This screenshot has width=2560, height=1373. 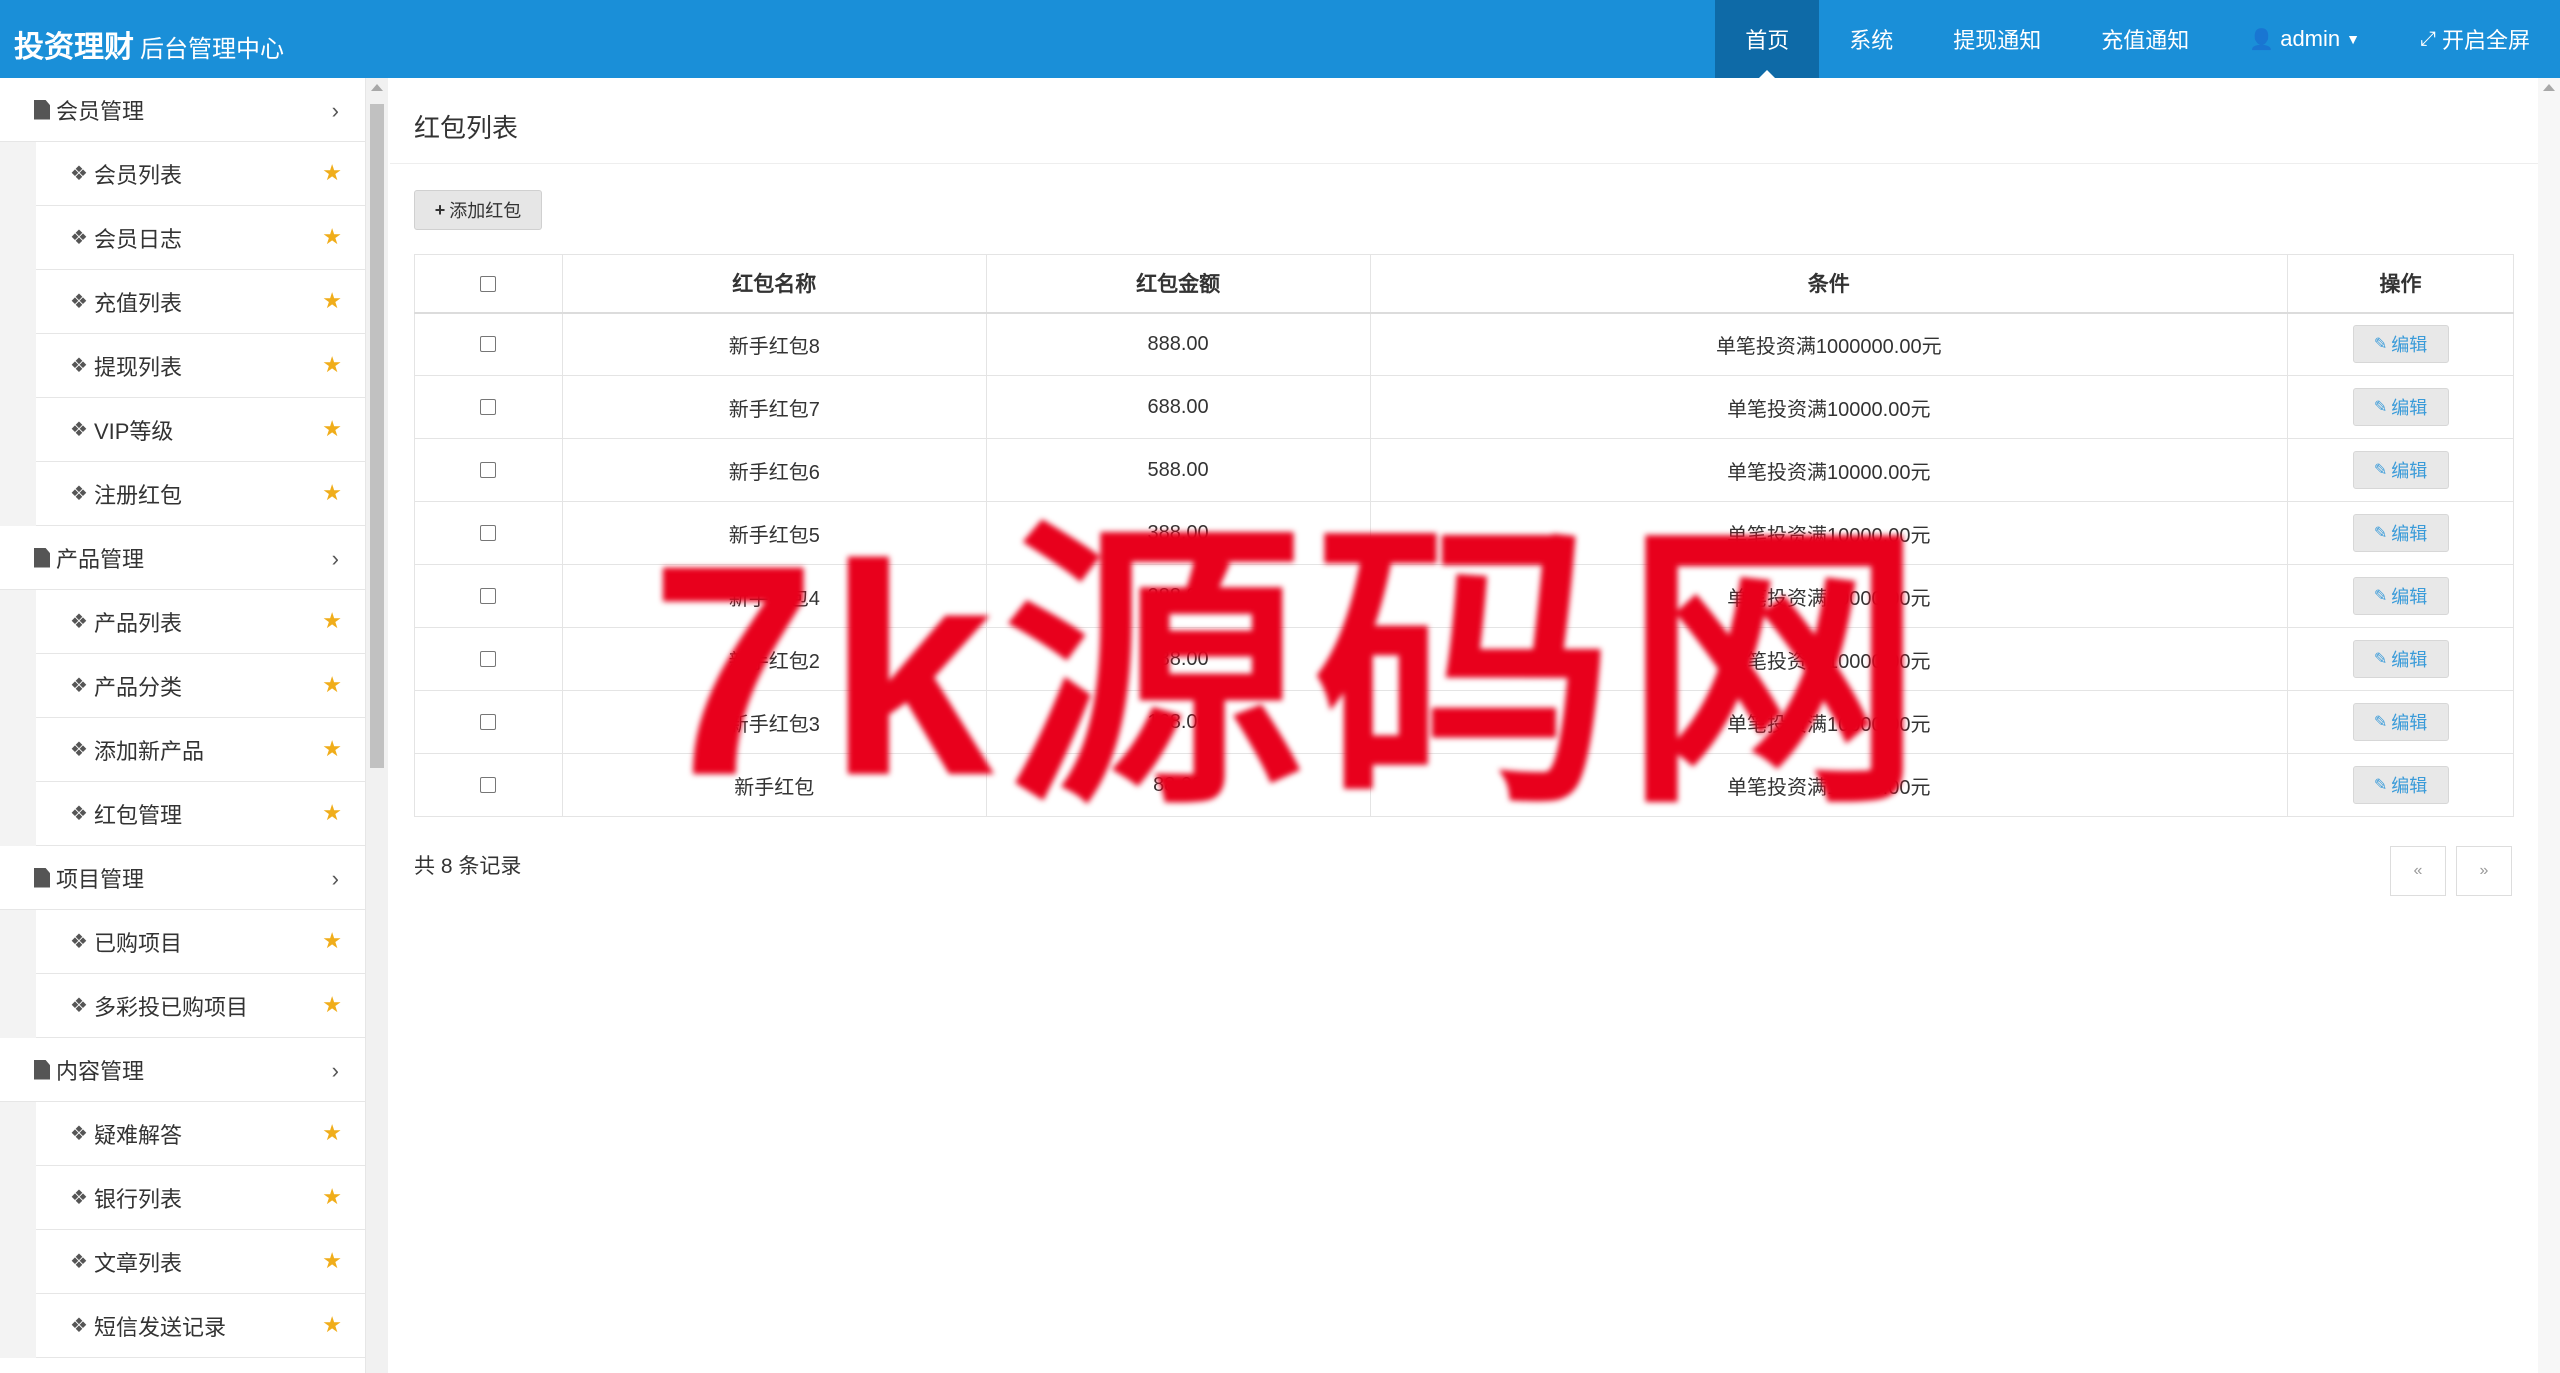 I want to click on sidebar-item-register-redpacket: ❖ 注册红包 ★, so click(x=200, y=494).